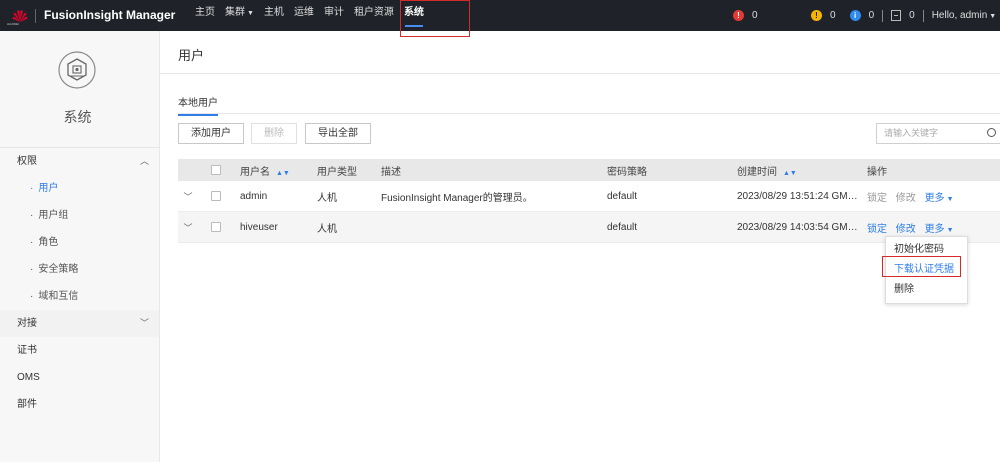 This screenshot has width=1000, height=462. I want to click on user-menu: Hello, admin ▼, so click(964, 15).